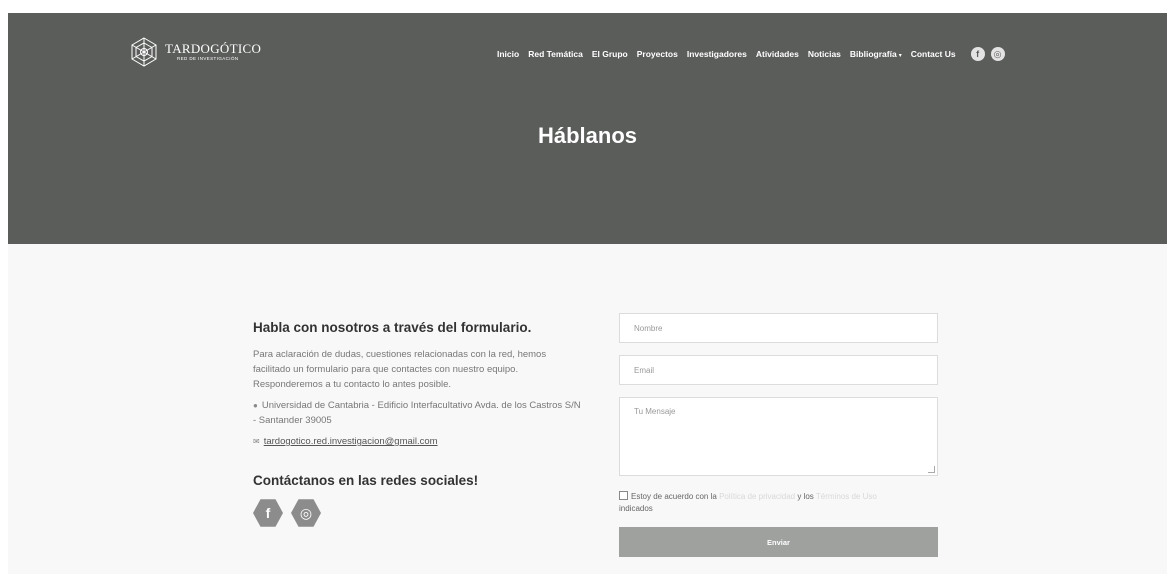 The width and height of the screenshot is (1167, 574). What do you see at coordinates (657, 54) in the screenshot?
I see `nav-item-proyectos: Proyectos` at bounding box center [657, 54].